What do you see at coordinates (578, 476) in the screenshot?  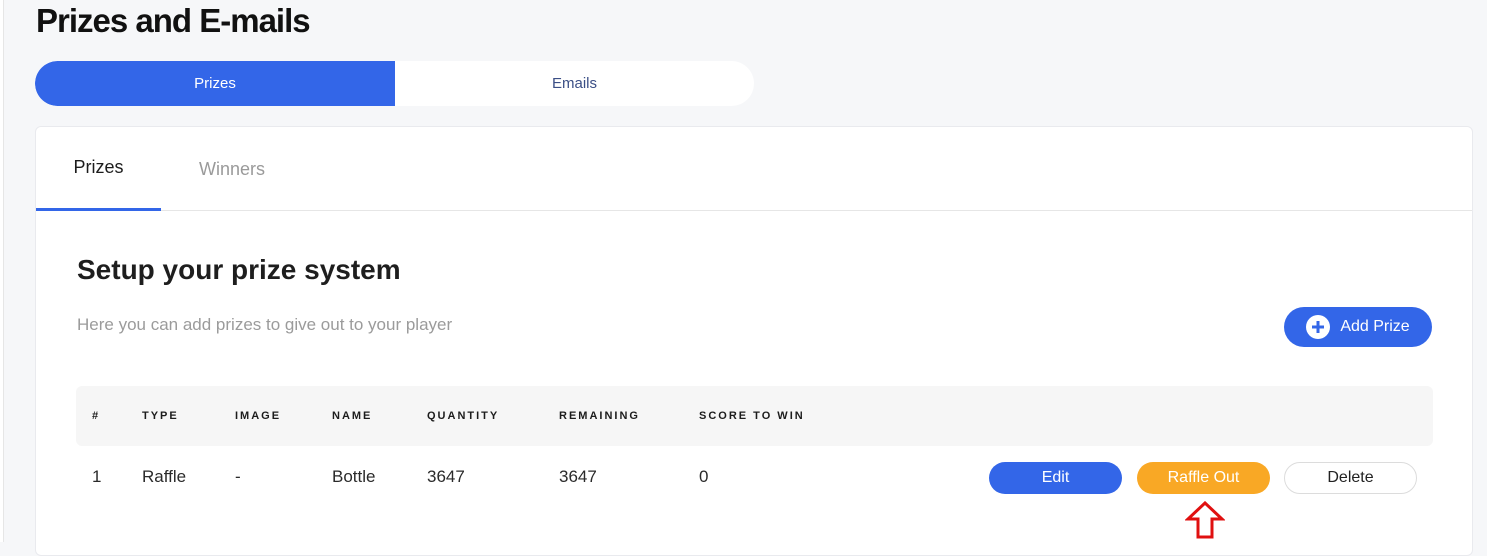 I see `cell-remaining: 3647` at bounding box center [578, 476].